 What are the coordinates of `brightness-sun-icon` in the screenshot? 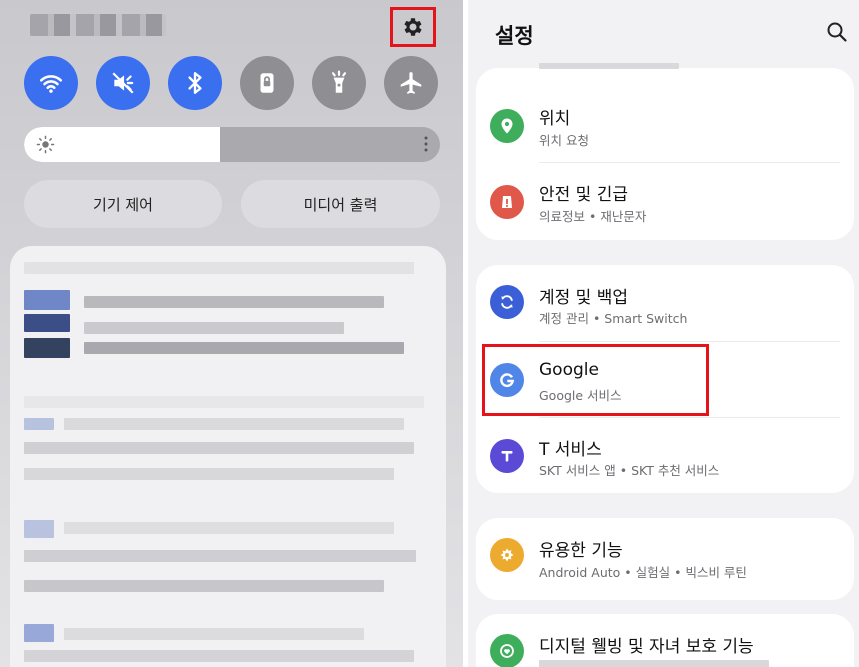 It's located at (45, 144).